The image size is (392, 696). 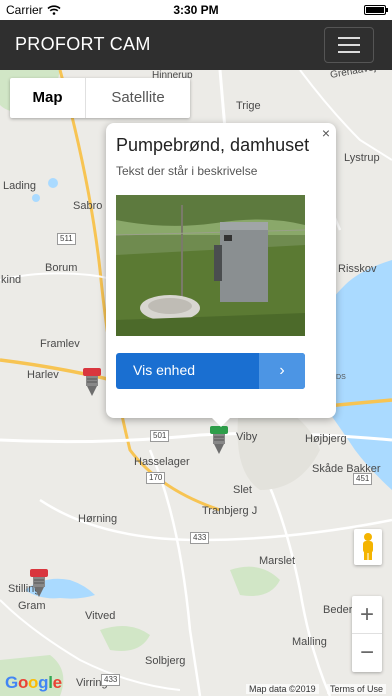 What do you see at coordinates (98, 519) in the screenshot?
I see `place-label: Hørning` at bounding box center [98, 519].